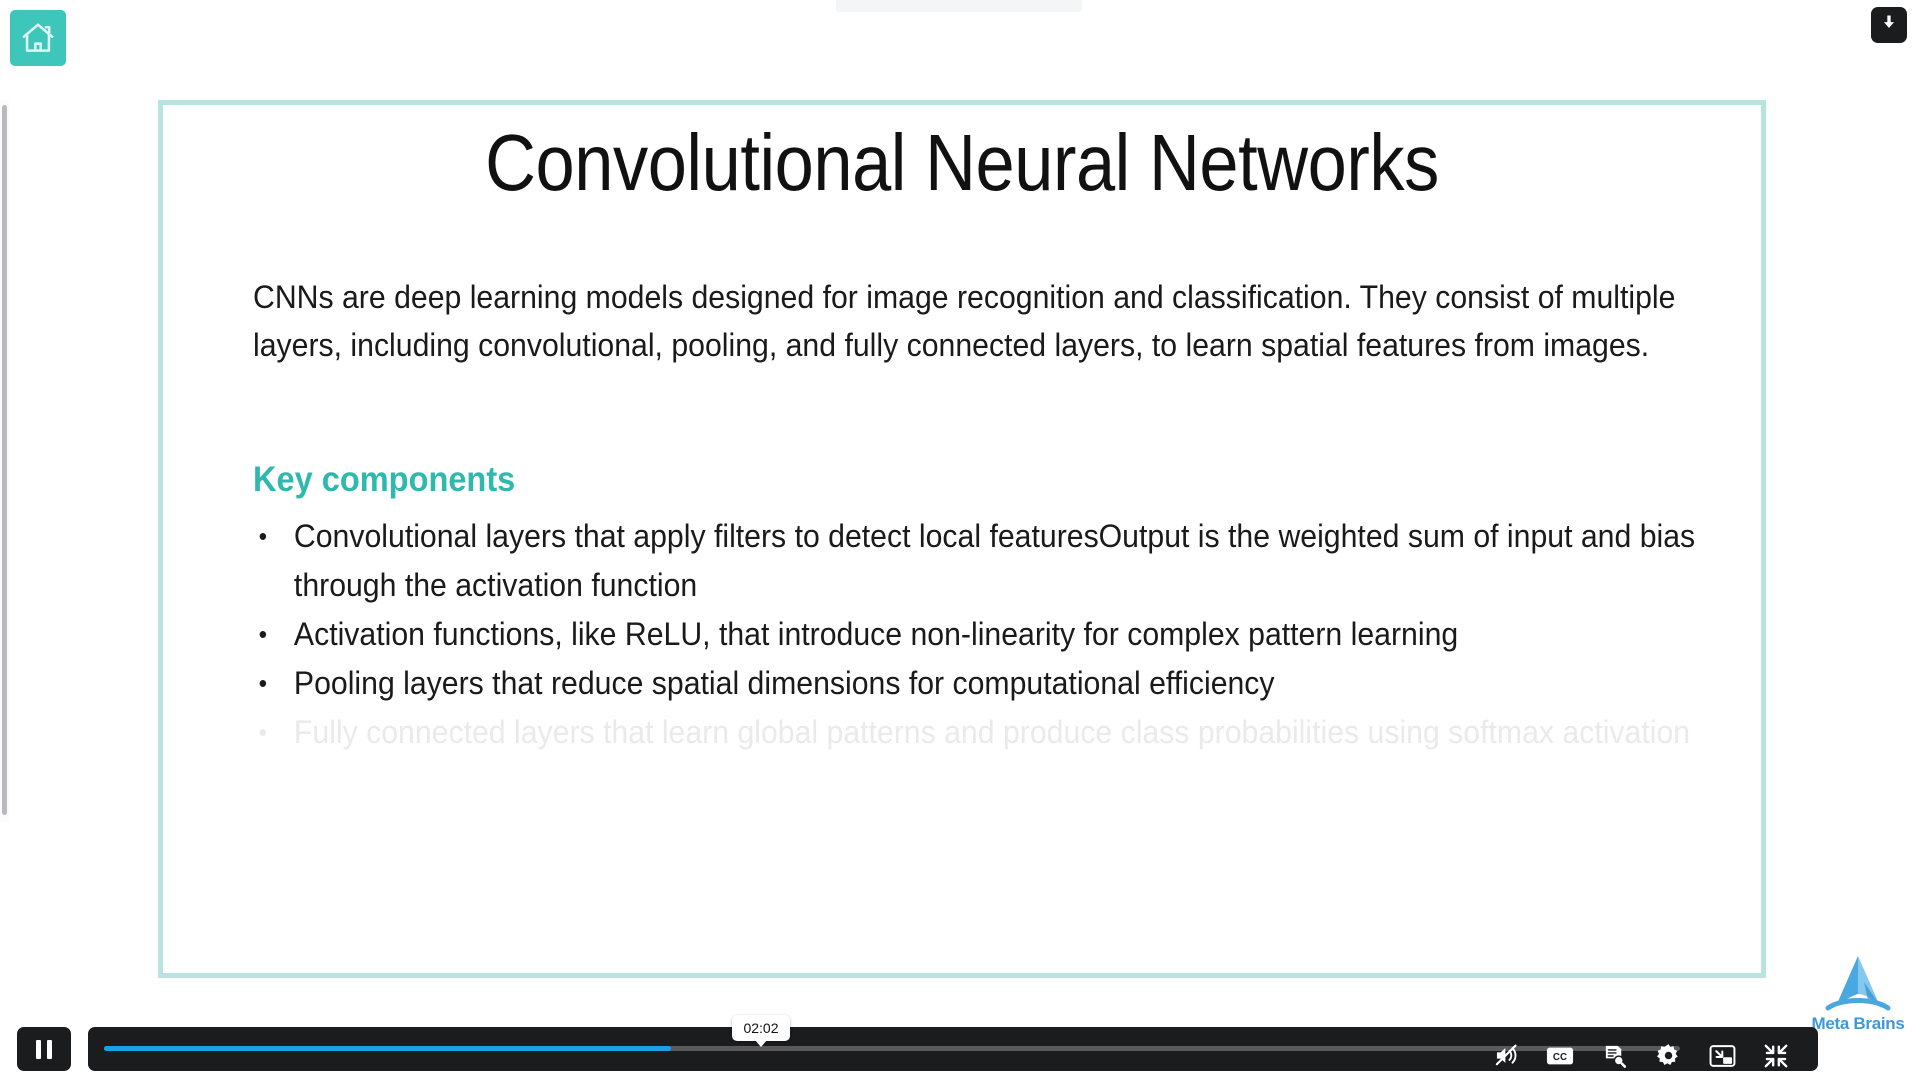 Image resolution: width=1920 pixels, height=1080 pixels. I want to click on seek-bar: 02:02 CC, so click(953, 1043).